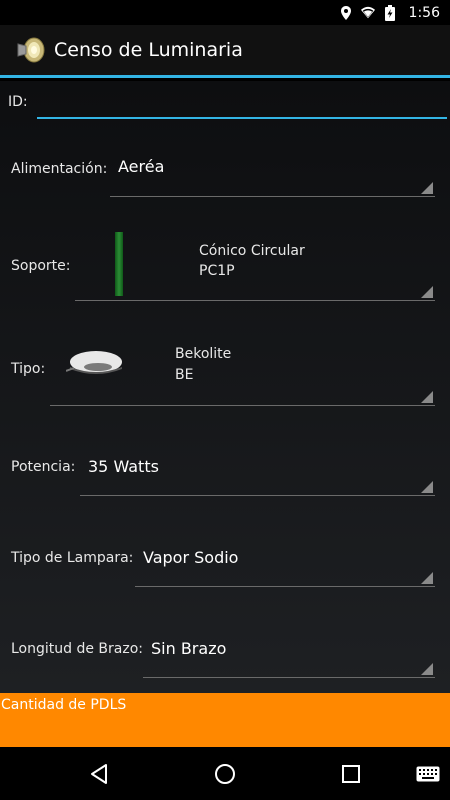 Image resolution: width=450 pixels, height=800 pixels. What do you see at coordinates (289, 655) in the screenshot?
I see `longitud-brazo-spinner: Sin Brazo` at bounding box center [289, 655].